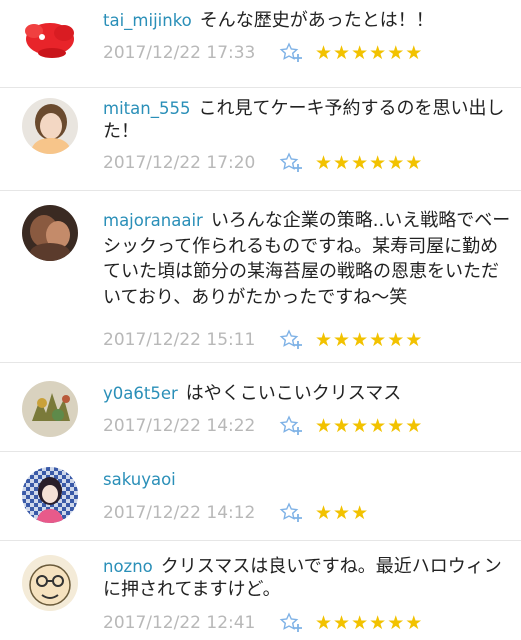 The image size is (521, 640). Describe the element at coordinates (307, 479) in the screenshot. I see `comment-body: sakuyaoi` at that location.